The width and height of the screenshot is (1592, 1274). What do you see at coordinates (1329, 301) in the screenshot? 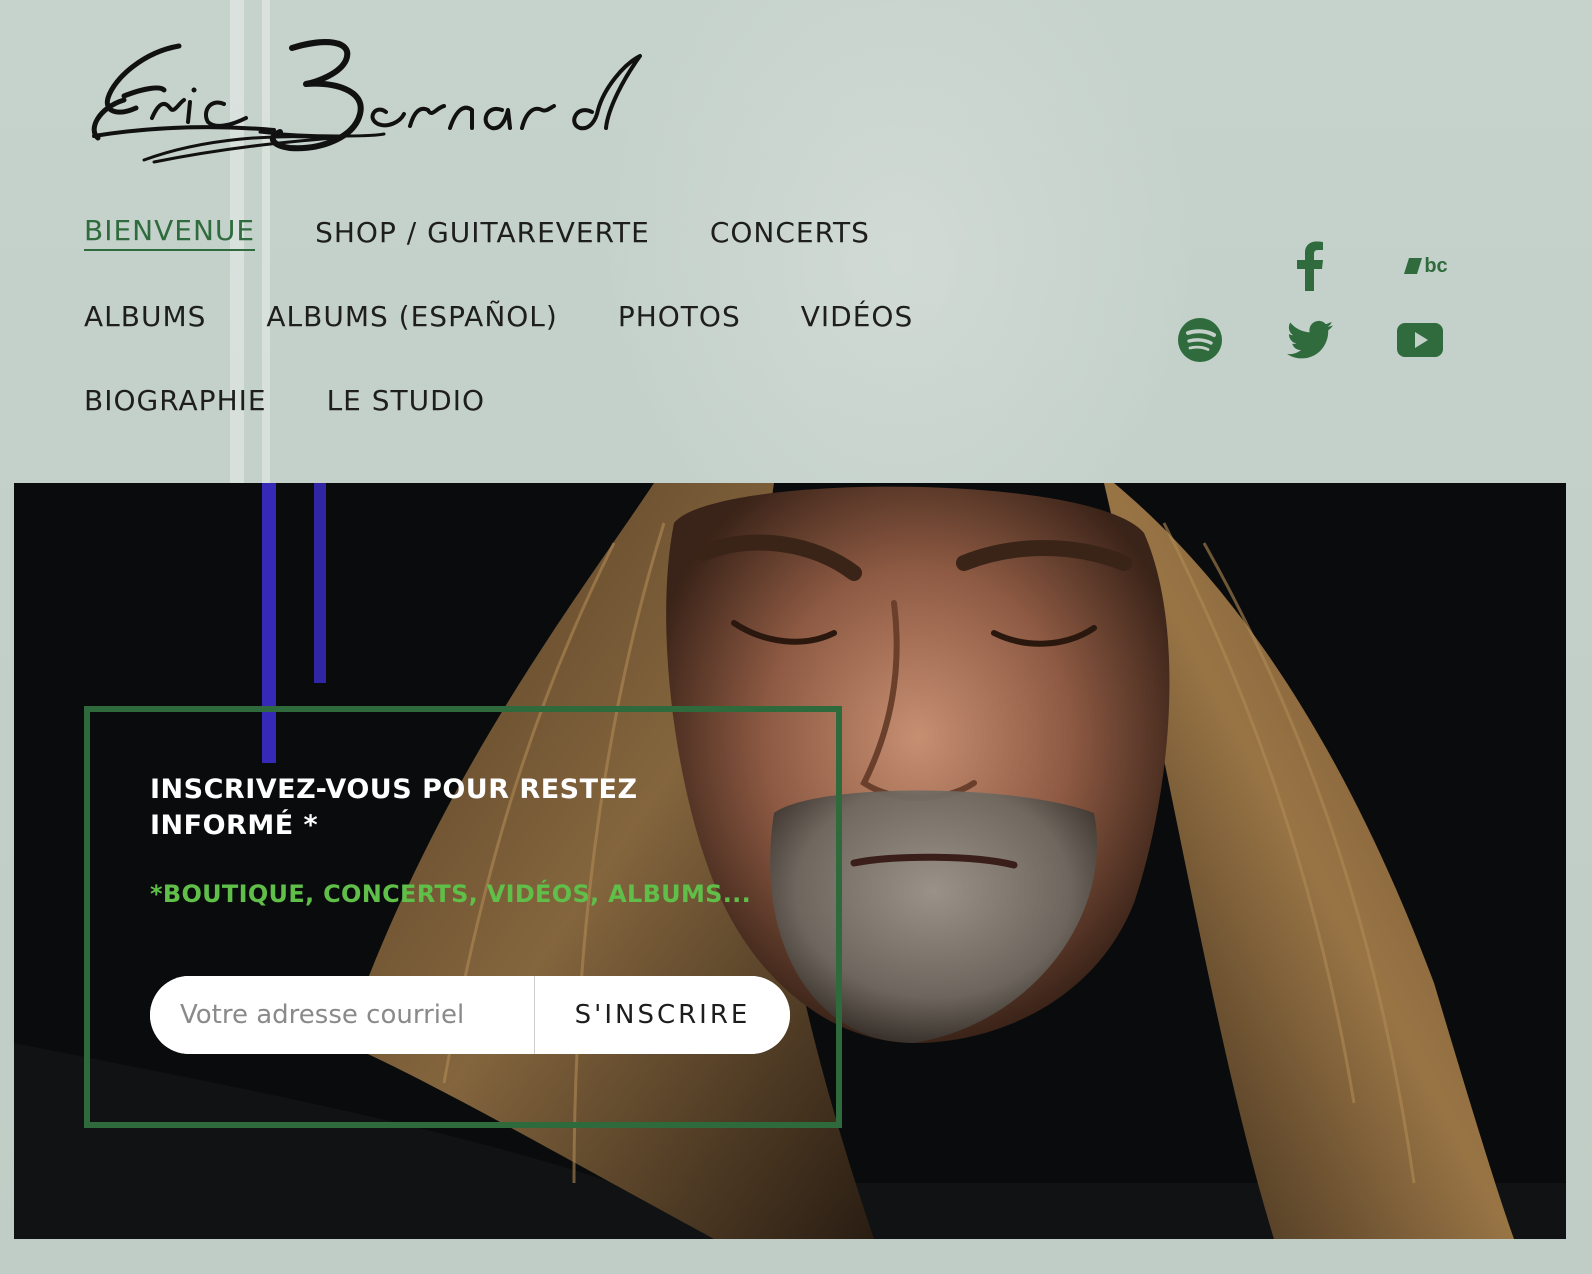
I see `social-links: bc` at bounding box center [1329, 301].